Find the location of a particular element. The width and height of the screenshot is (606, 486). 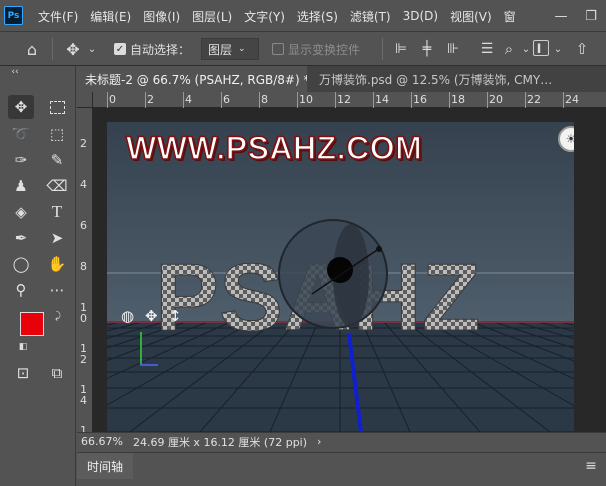

ruler-tick-label: 18 is located at coordinates (458, 99).